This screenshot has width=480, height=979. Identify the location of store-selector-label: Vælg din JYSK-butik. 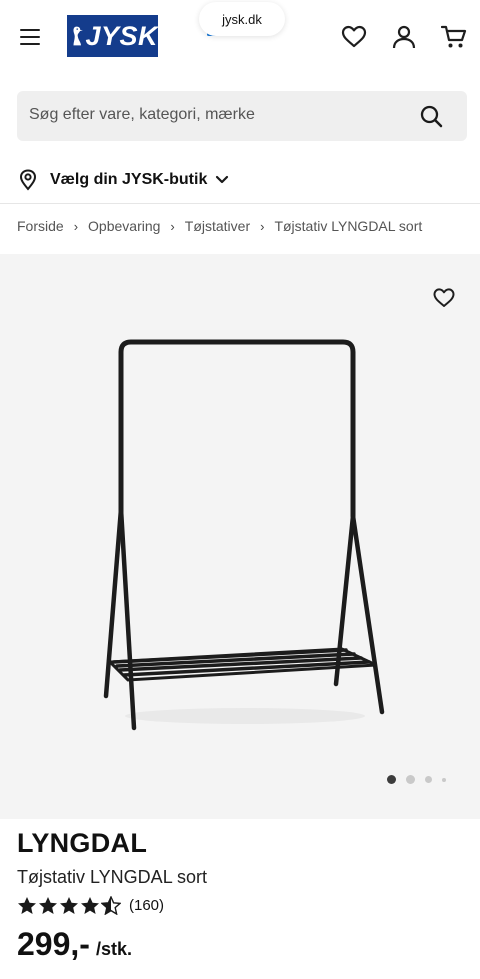
(128, 180).